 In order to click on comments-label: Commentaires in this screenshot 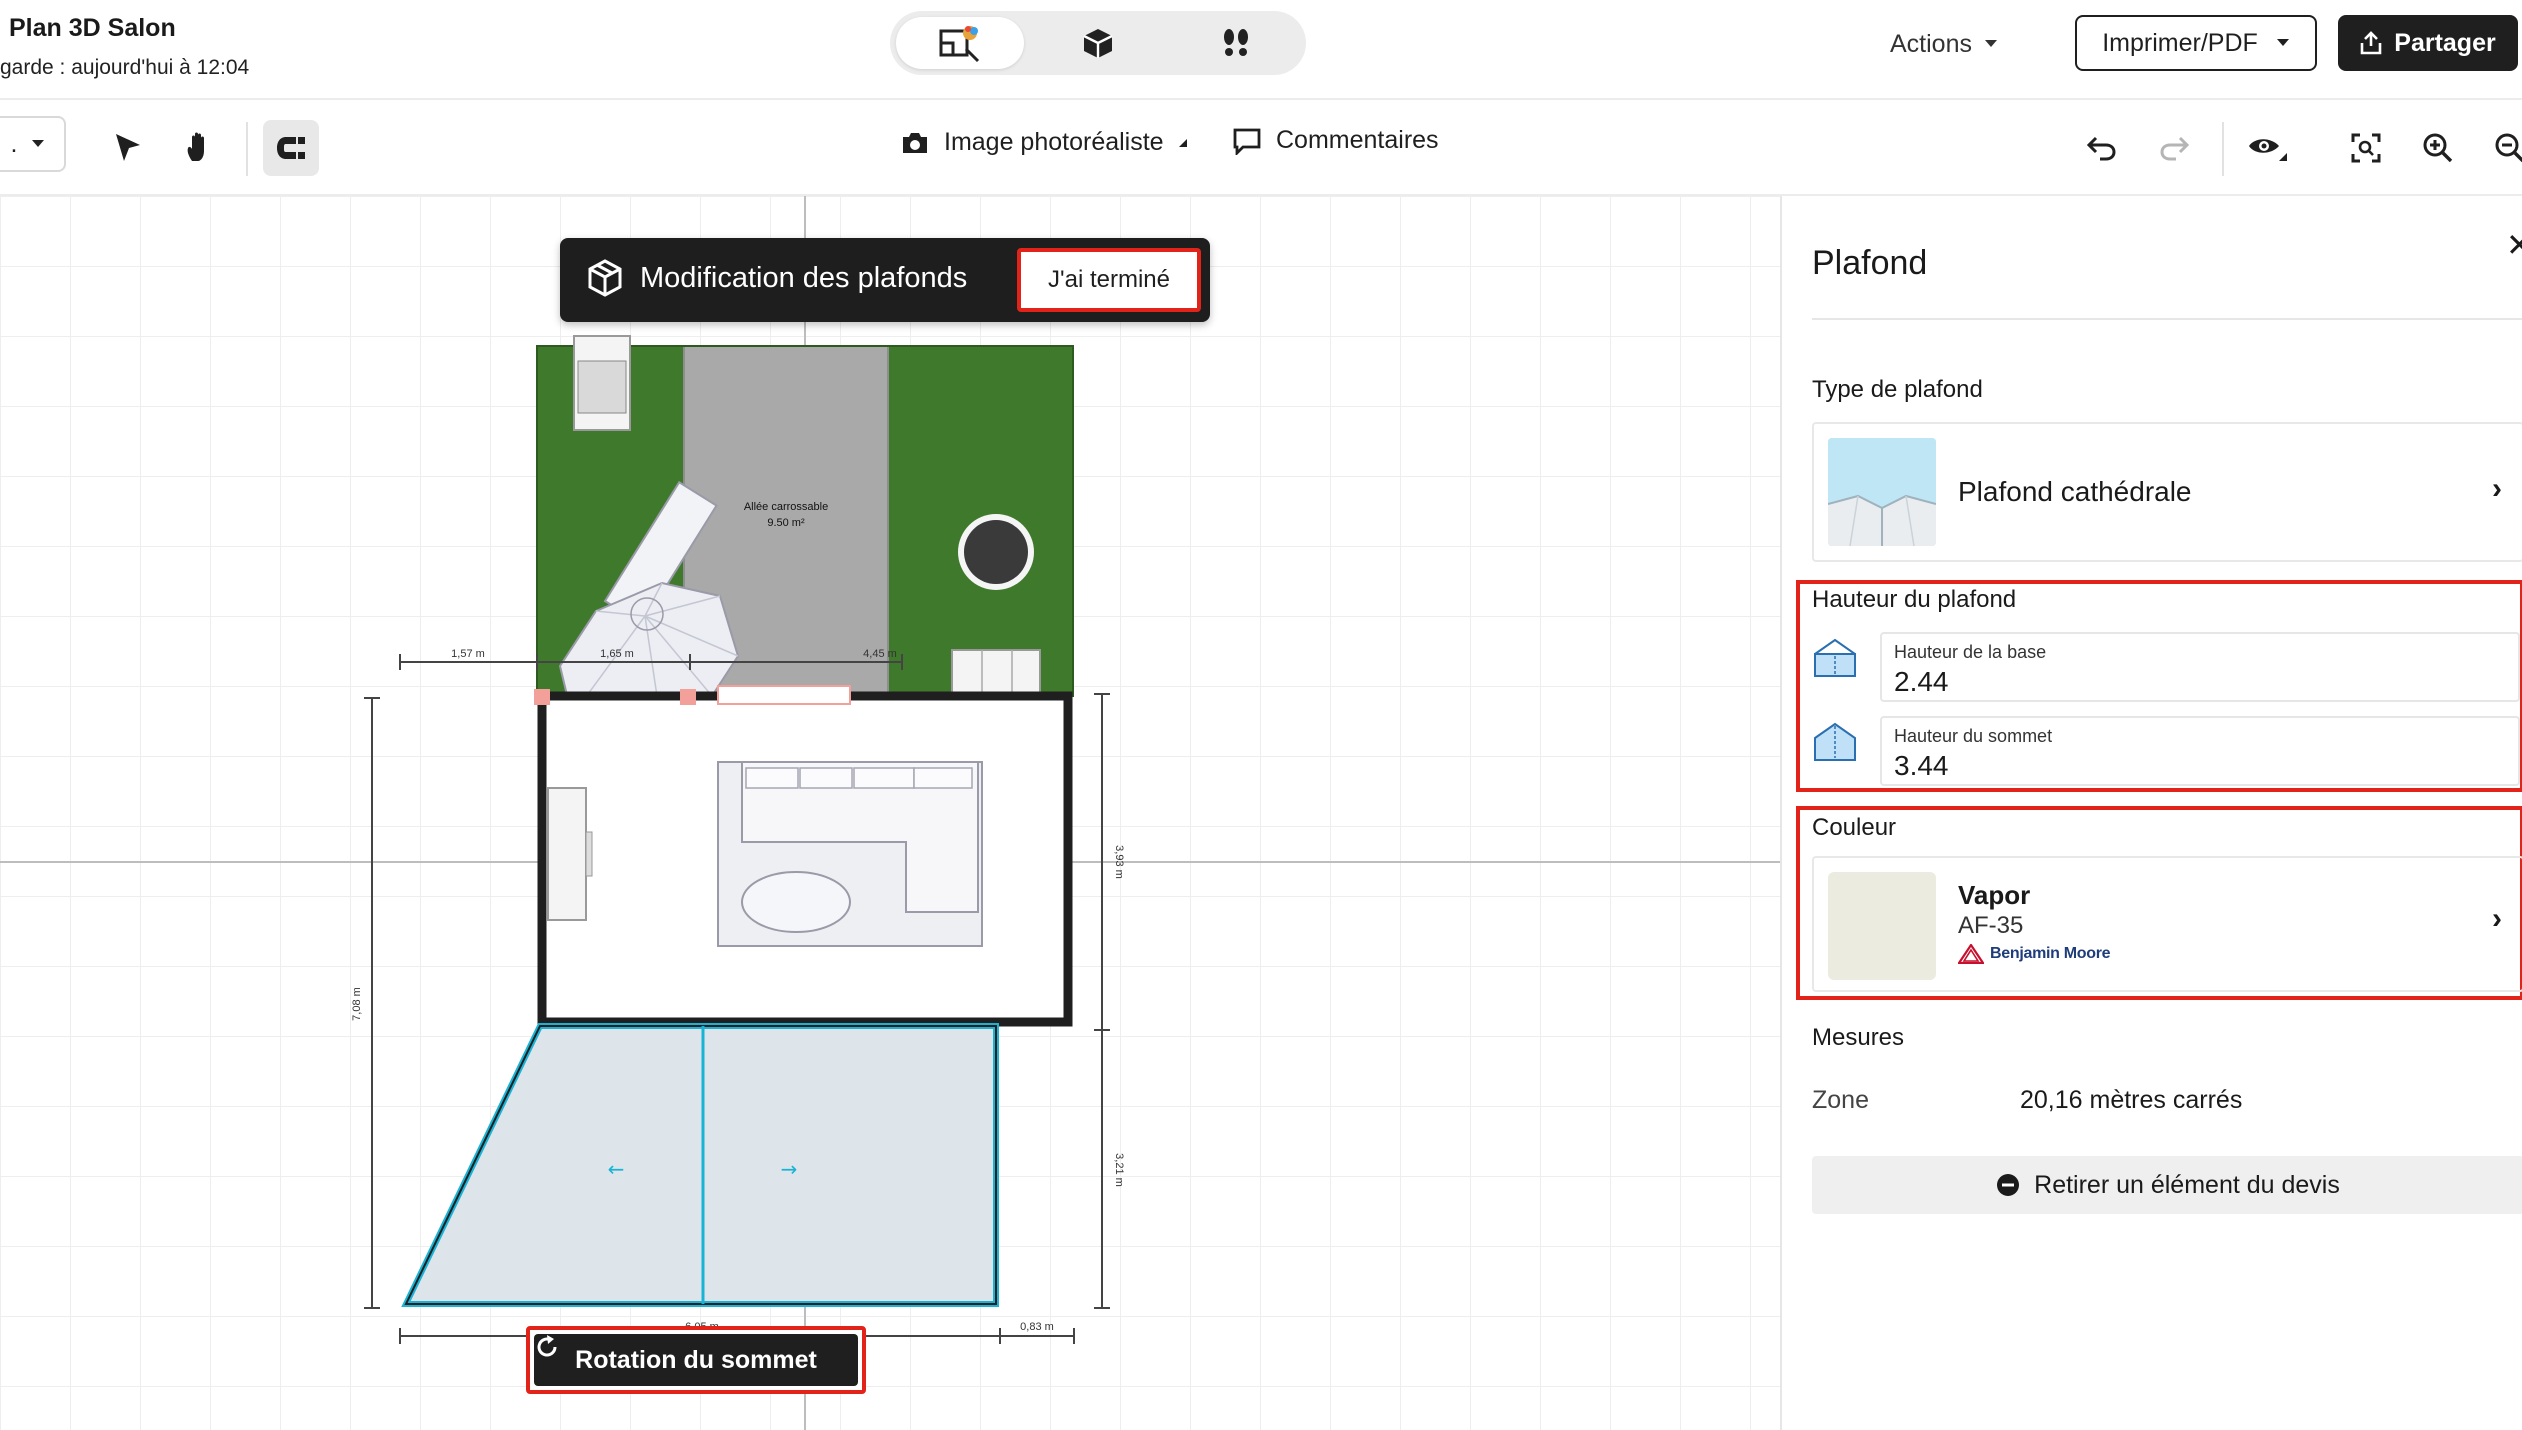, I will do `click(1357, 140)`.